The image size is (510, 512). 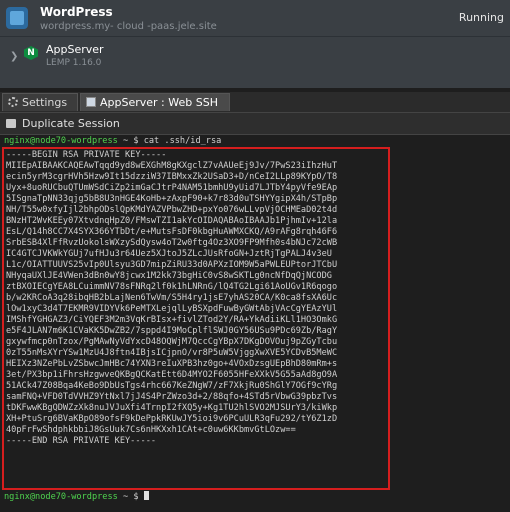 What do you see at coordinates (182, 141) in the screenshot?
I see `command-text: cat .ssh/id_rsa` at bounding box center [182, 141].